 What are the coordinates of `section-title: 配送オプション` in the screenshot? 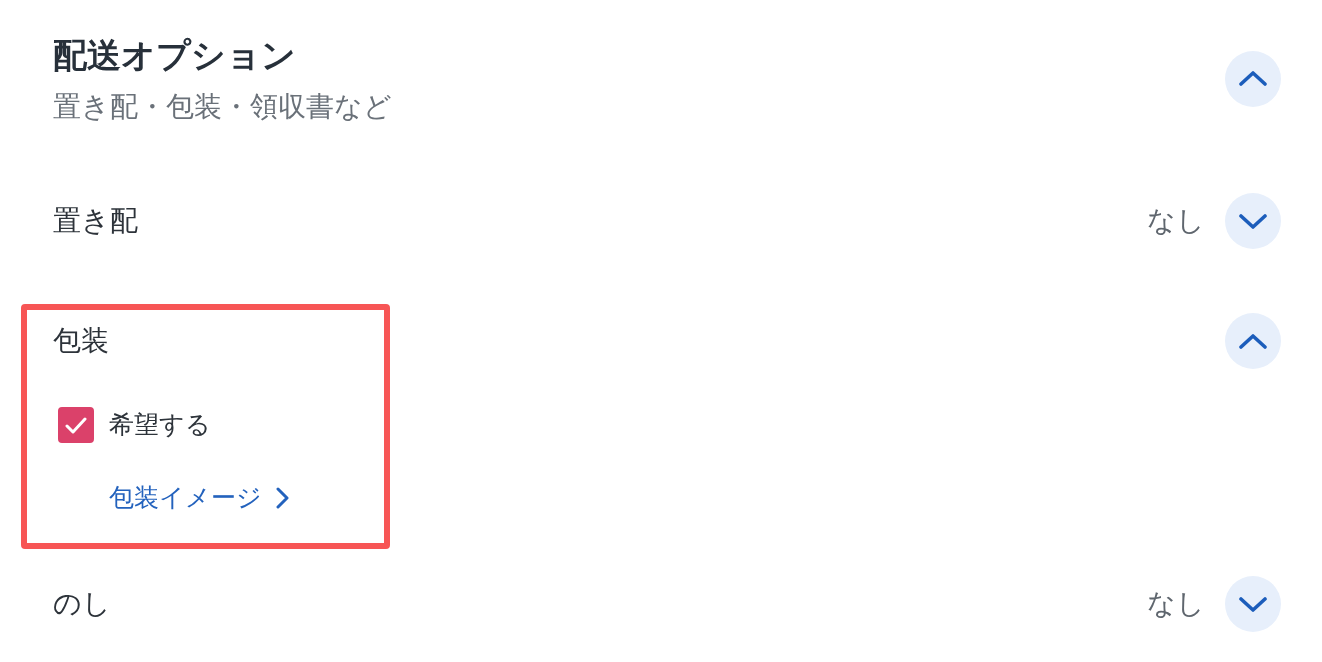 It's located at (175, 55).